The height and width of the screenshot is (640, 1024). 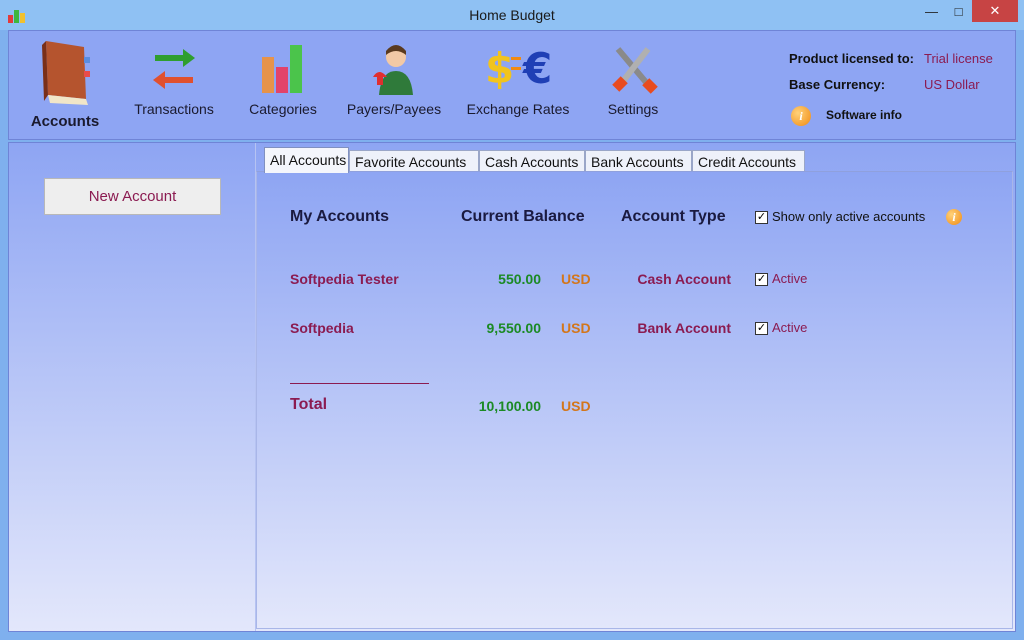 I want to click on account-name: Softpedia, so click(x=322, y=328).